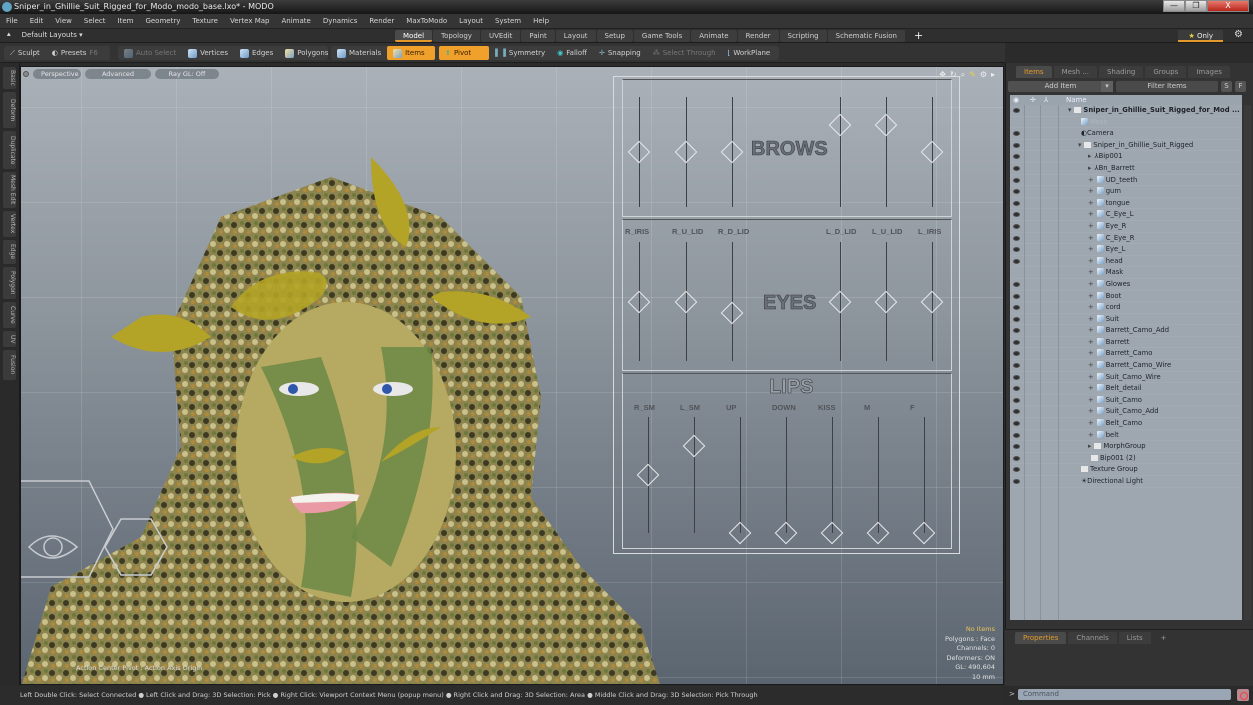 The image size is (1253, 705). What do you see at coordinates (1126, 378) in the screenshot?
I see `tree-item: + Suit_Camo_Wire` at bounding box center [1126, 378].